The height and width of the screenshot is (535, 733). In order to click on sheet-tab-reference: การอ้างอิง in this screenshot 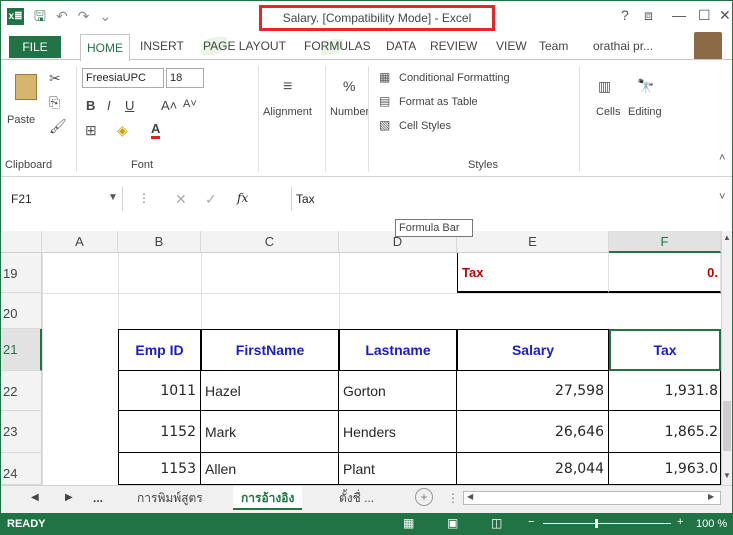, I will do `click(268, 498)`.